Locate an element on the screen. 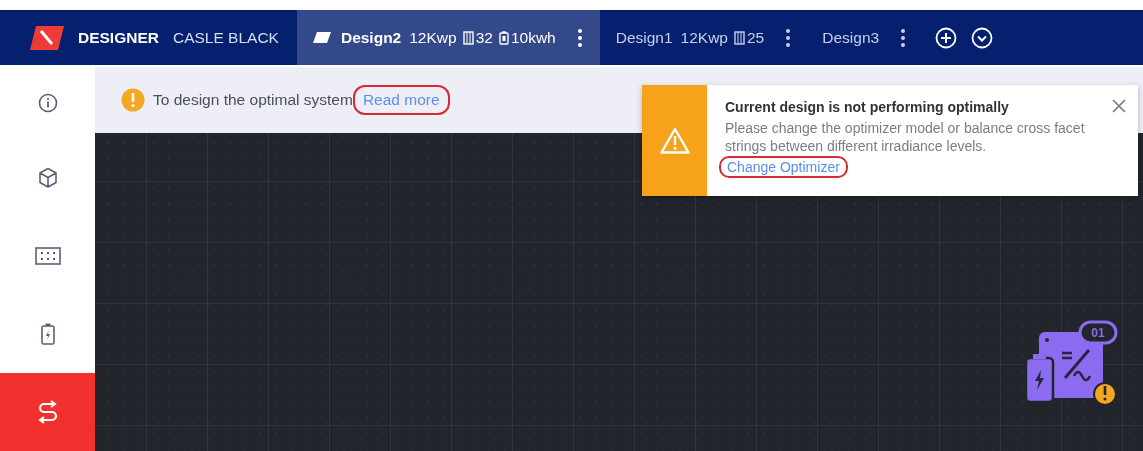 This screenshot has width=1143, height=451. add-icon is located at coordinates (946, 37).